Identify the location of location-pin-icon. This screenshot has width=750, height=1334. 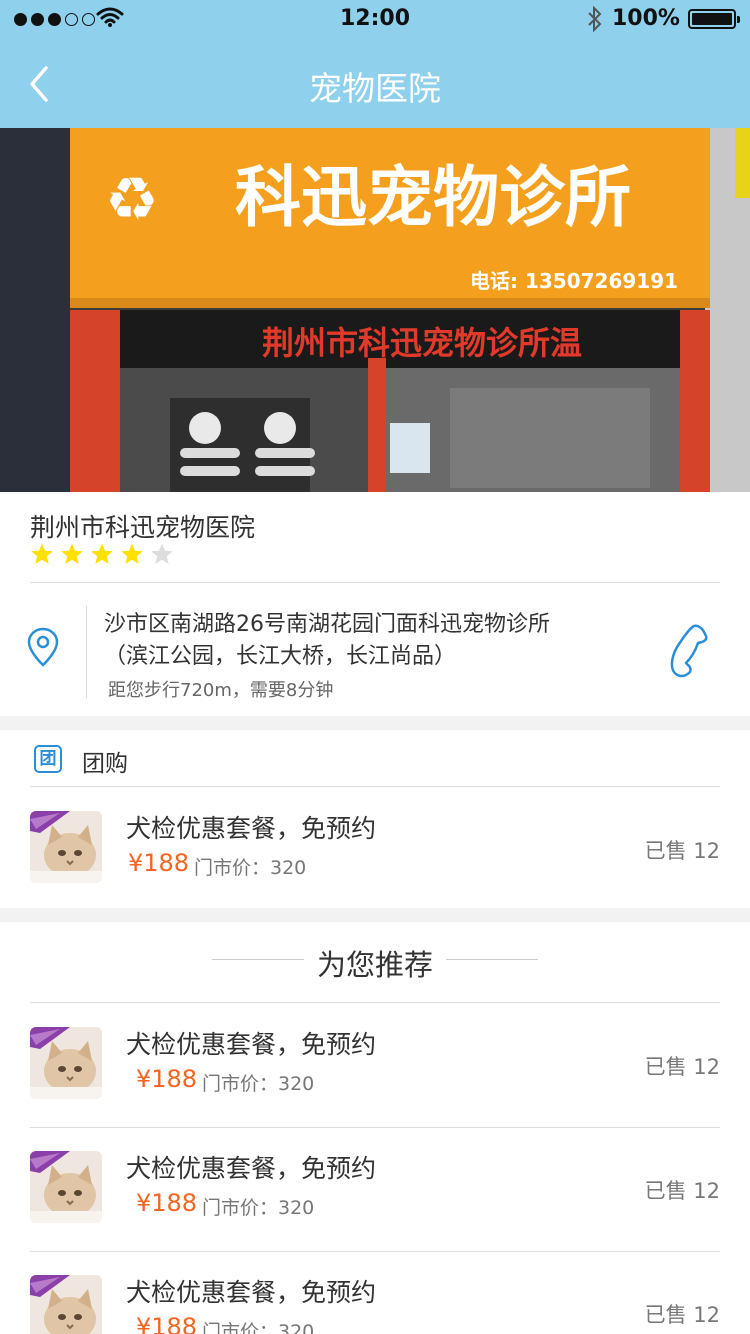
(43, 647).